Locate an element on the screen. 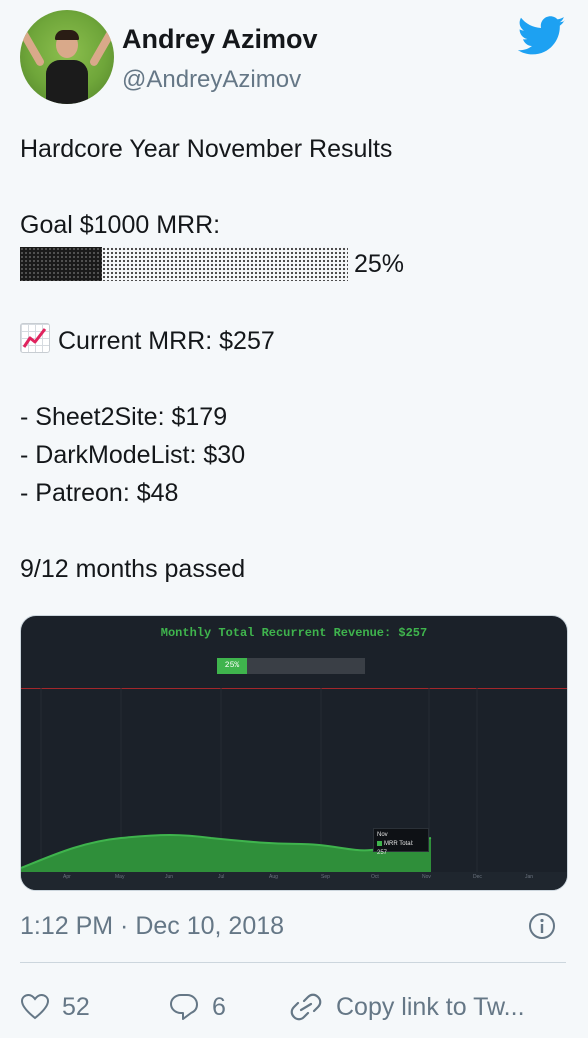  like-count: 52 is located at coordinates (76, 1006).